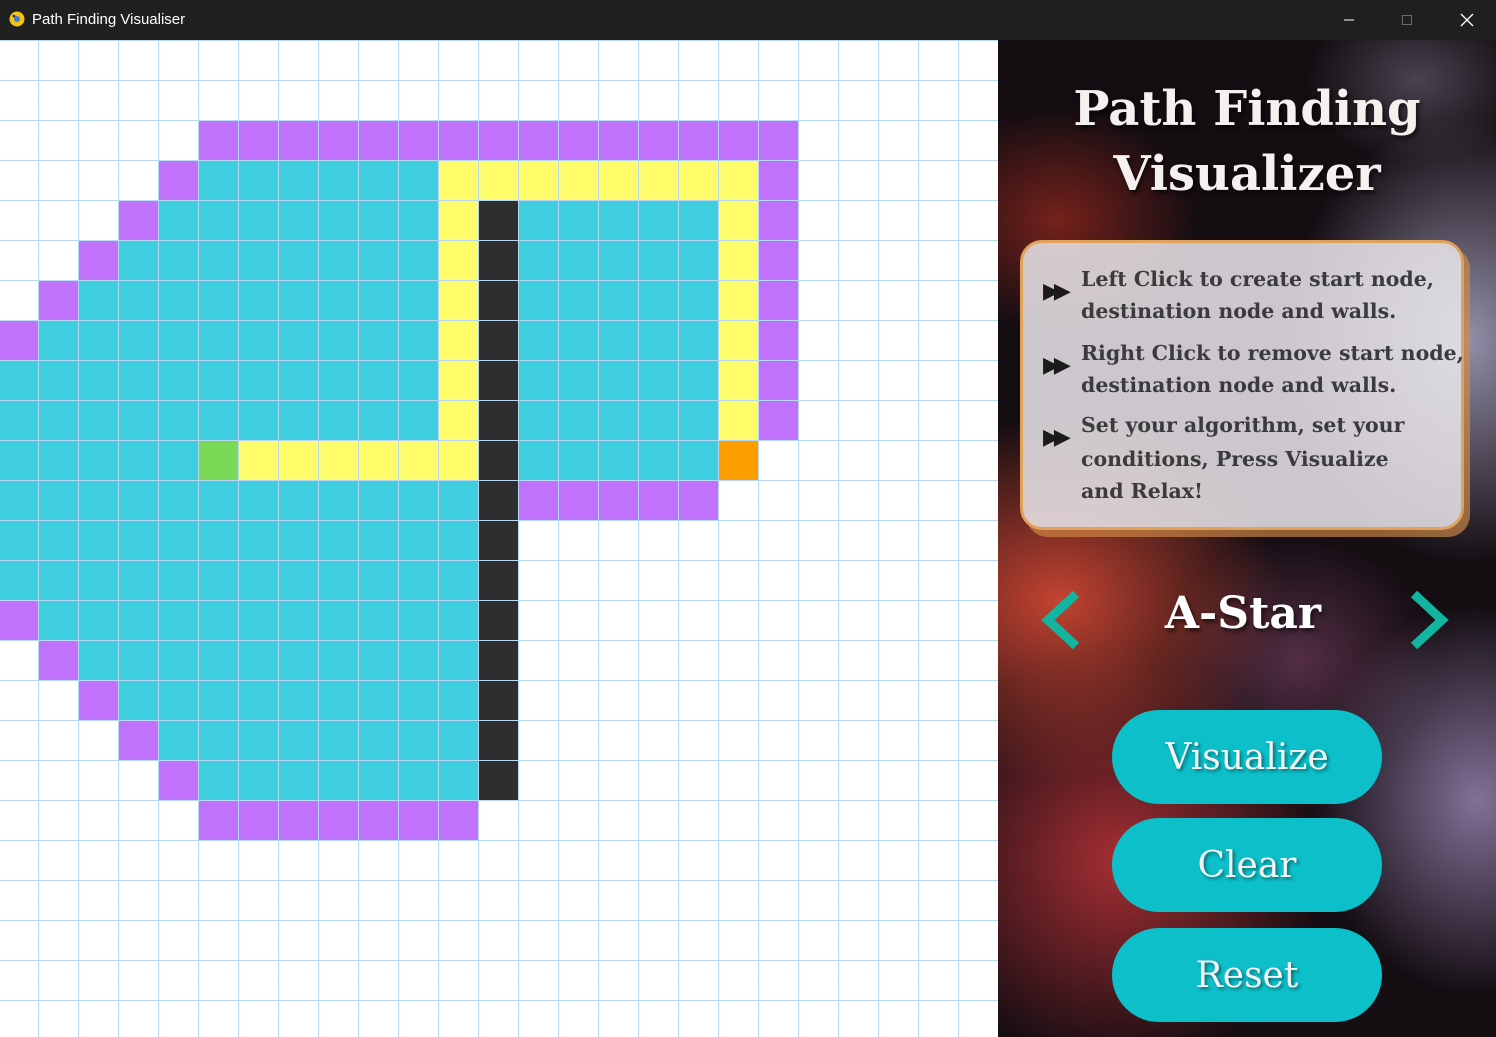 This screenshot has width=1496, height=1037. Describe the element at coordinates (1407, 20) in the screenshot. I see `maximize-button` at that location.